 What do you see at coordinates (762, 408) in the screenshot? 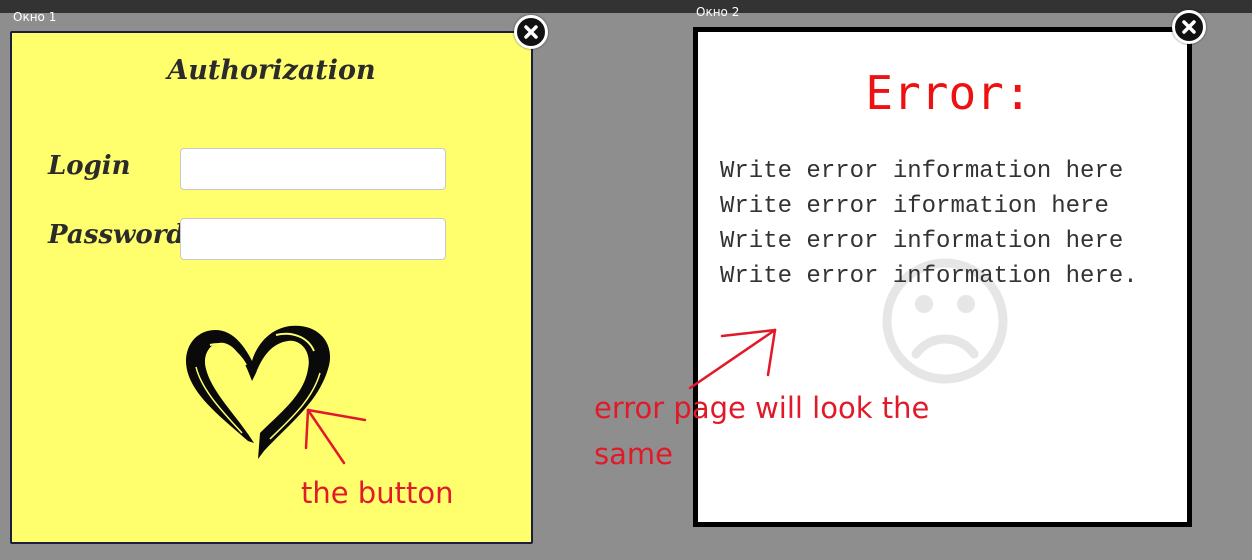
I see `error-annotation-line1: error page will look the` at bounding box center [762, 408].